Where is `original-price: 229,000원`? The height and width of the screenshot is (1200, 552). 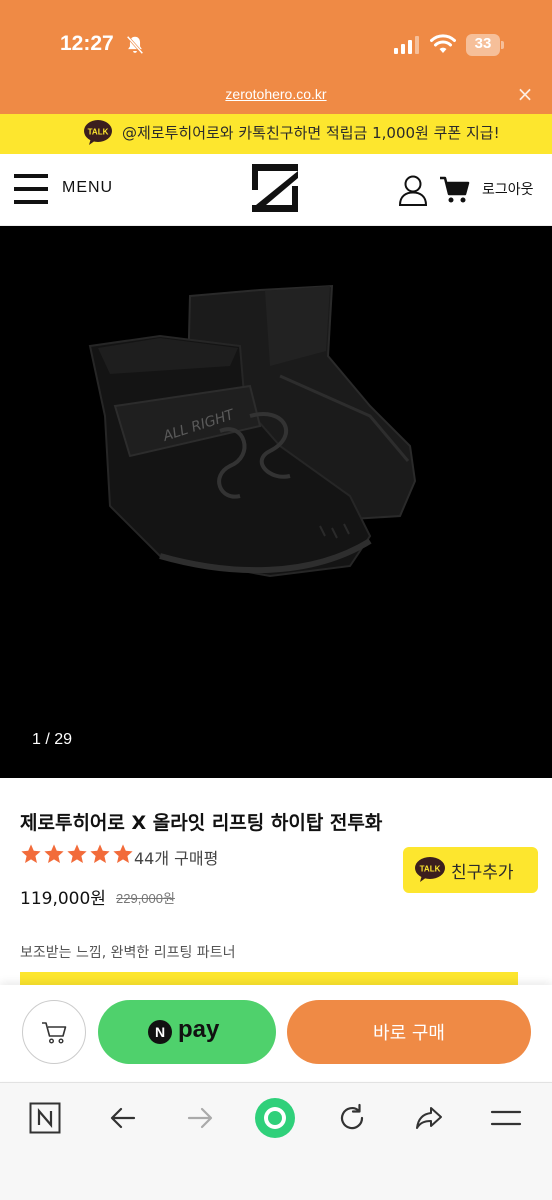
original-price: 229,000원 is located at coordinates (145, 898).